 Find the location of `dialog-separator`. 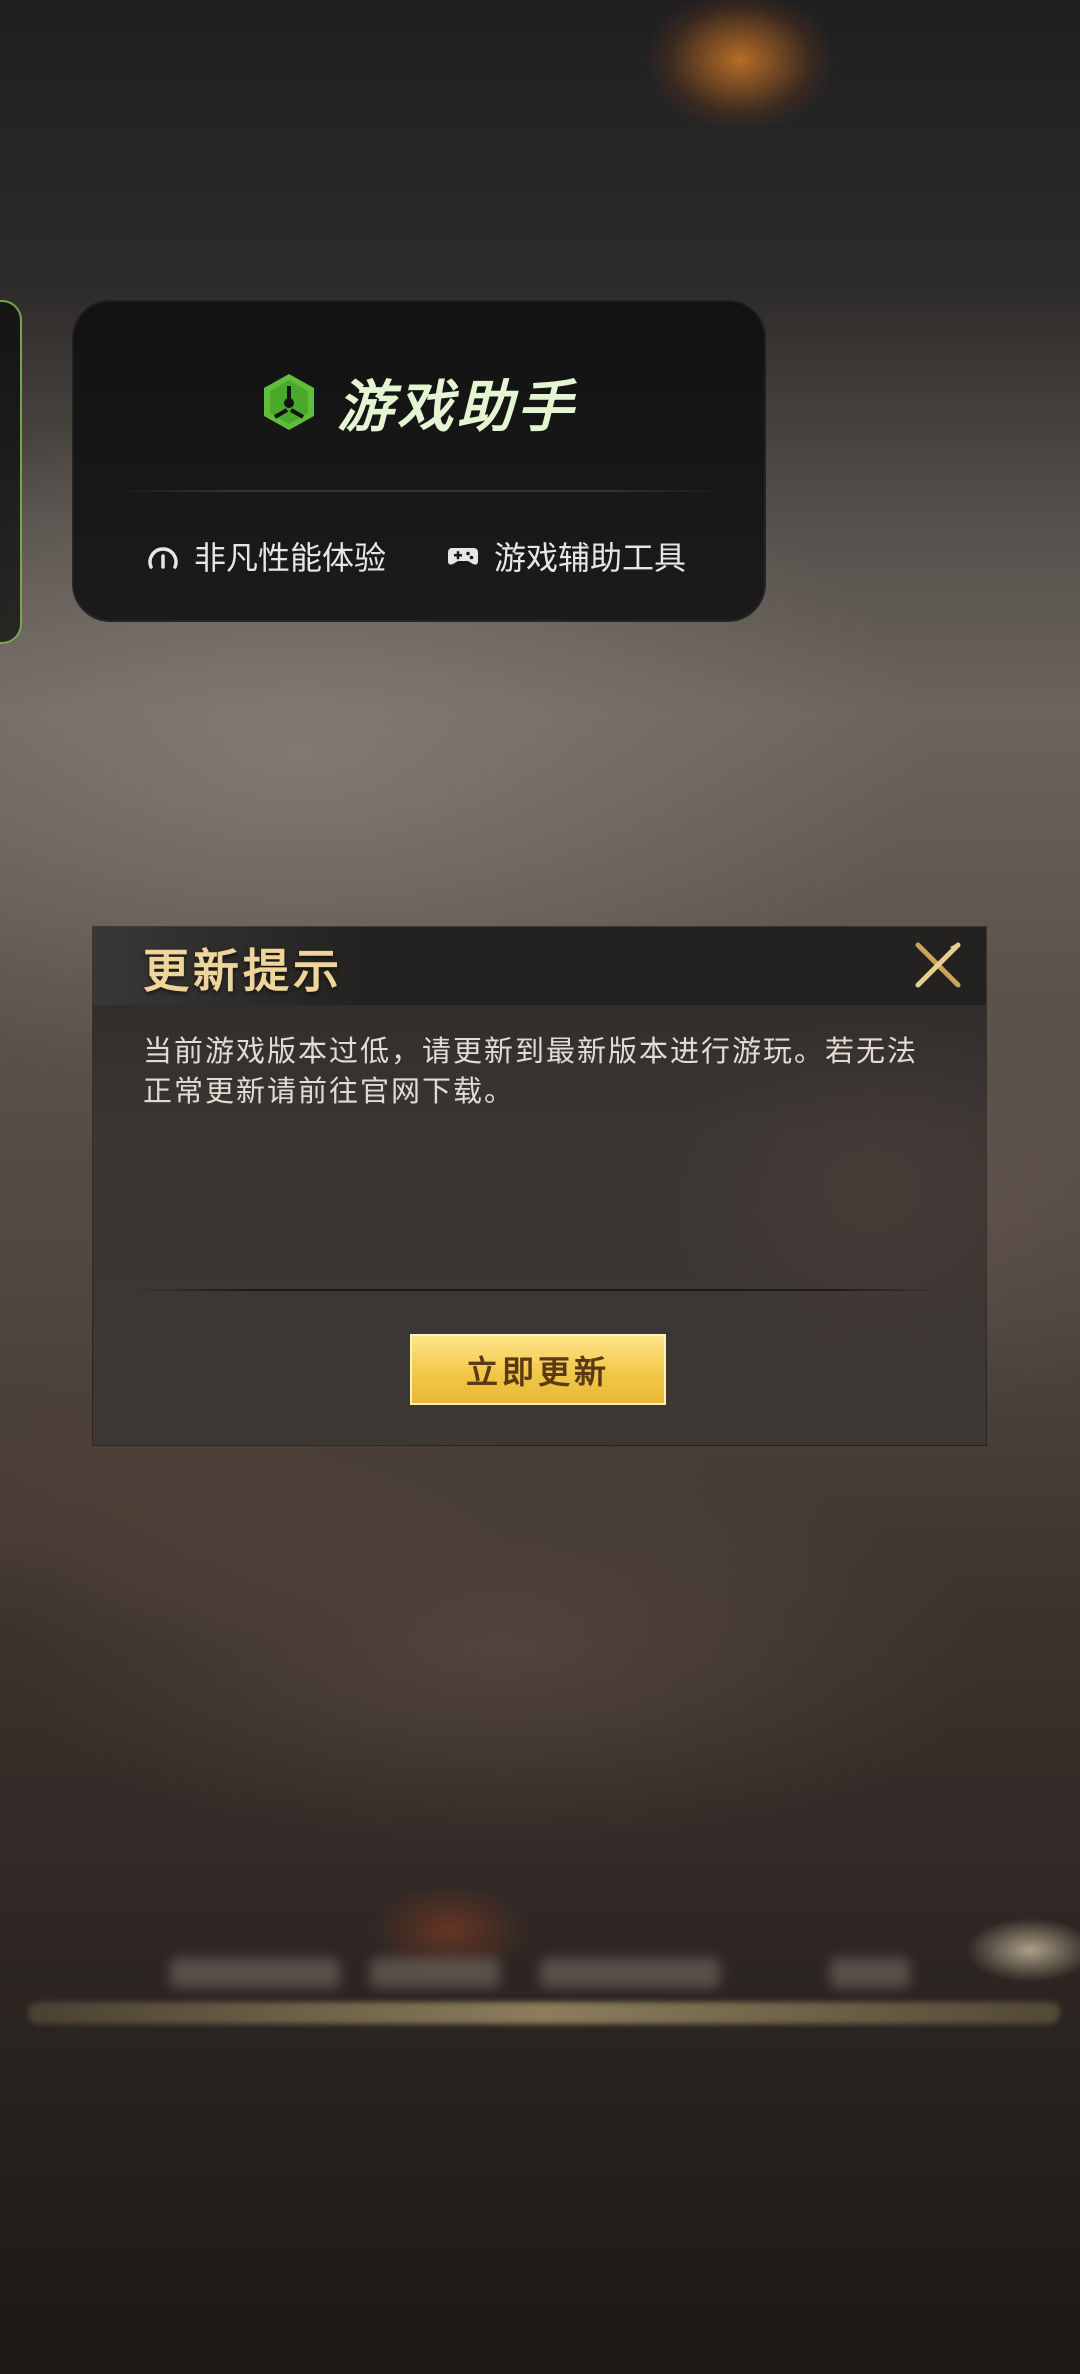

dialog-separator is located at coordinates (539, 1290).